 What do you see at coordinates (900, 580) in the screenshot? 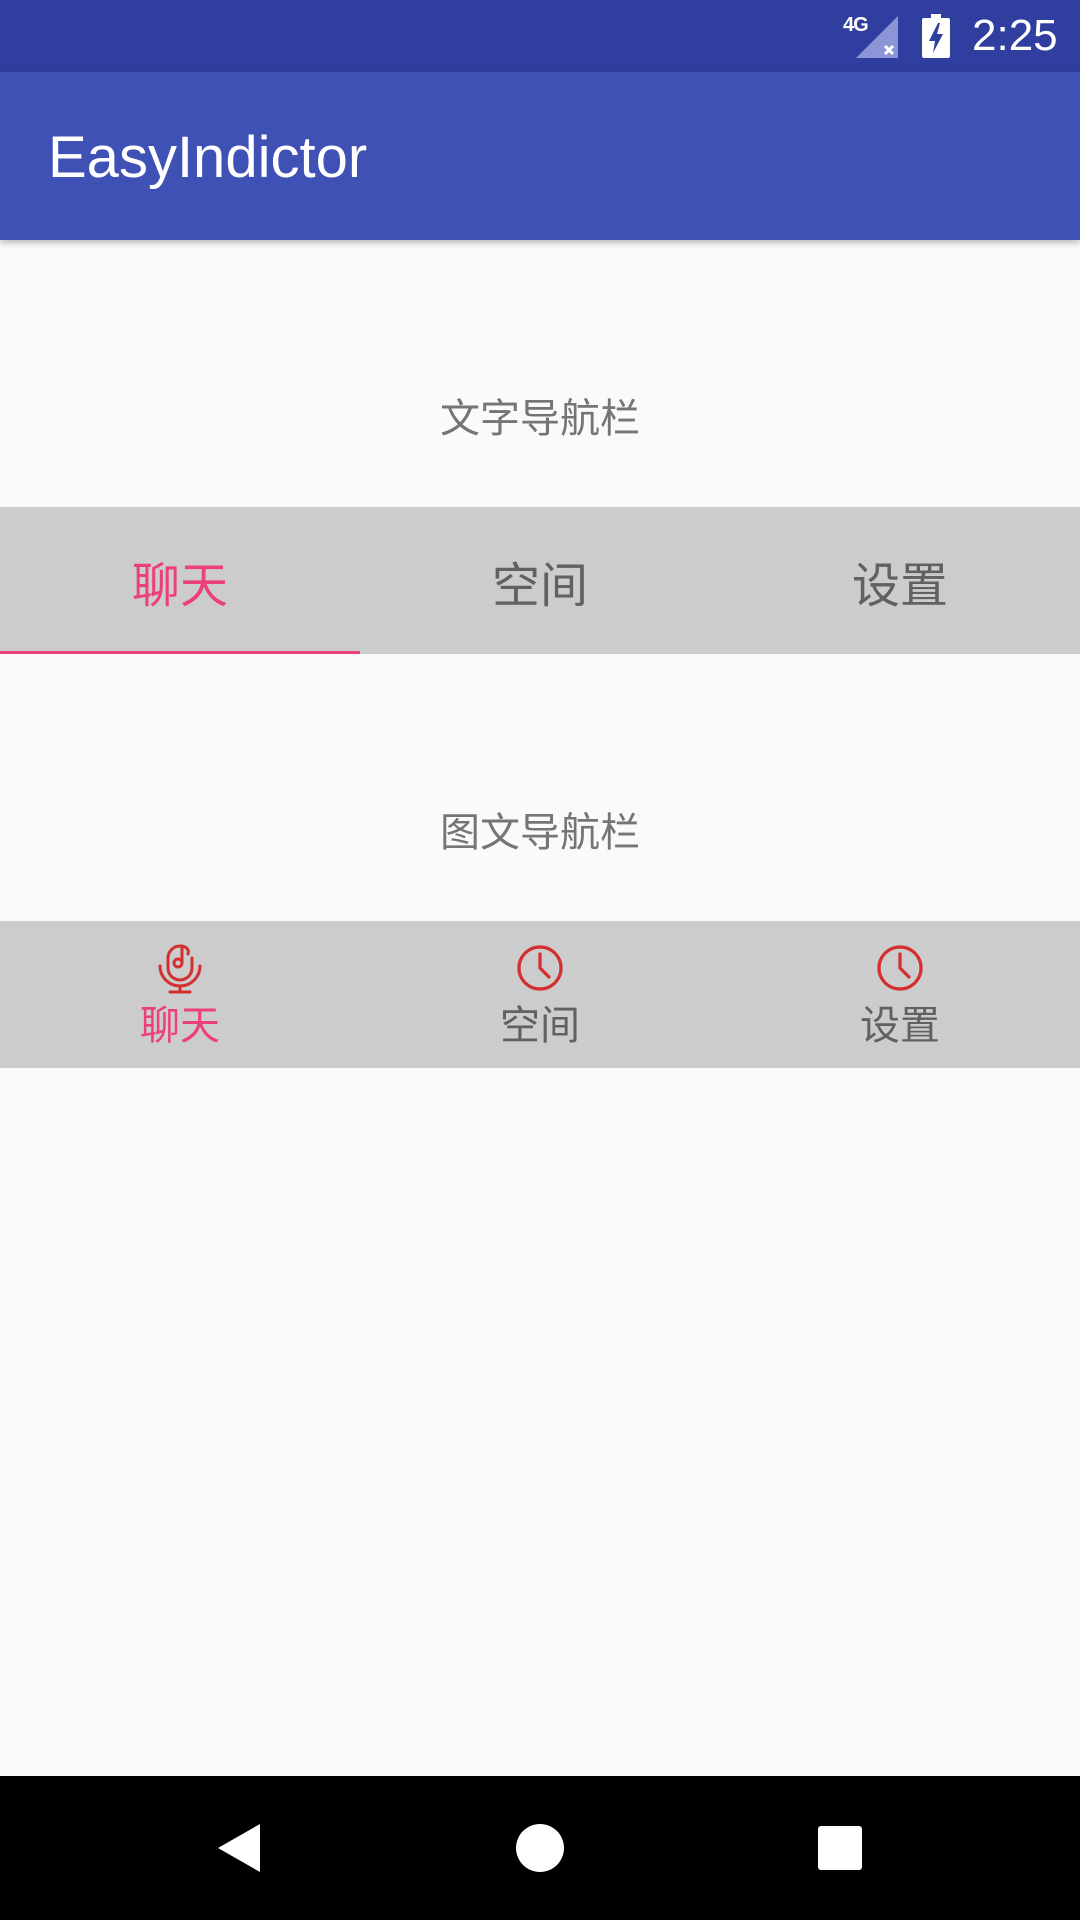
I see `text-tab-settings: 设置` at bounding box center [900, 580].